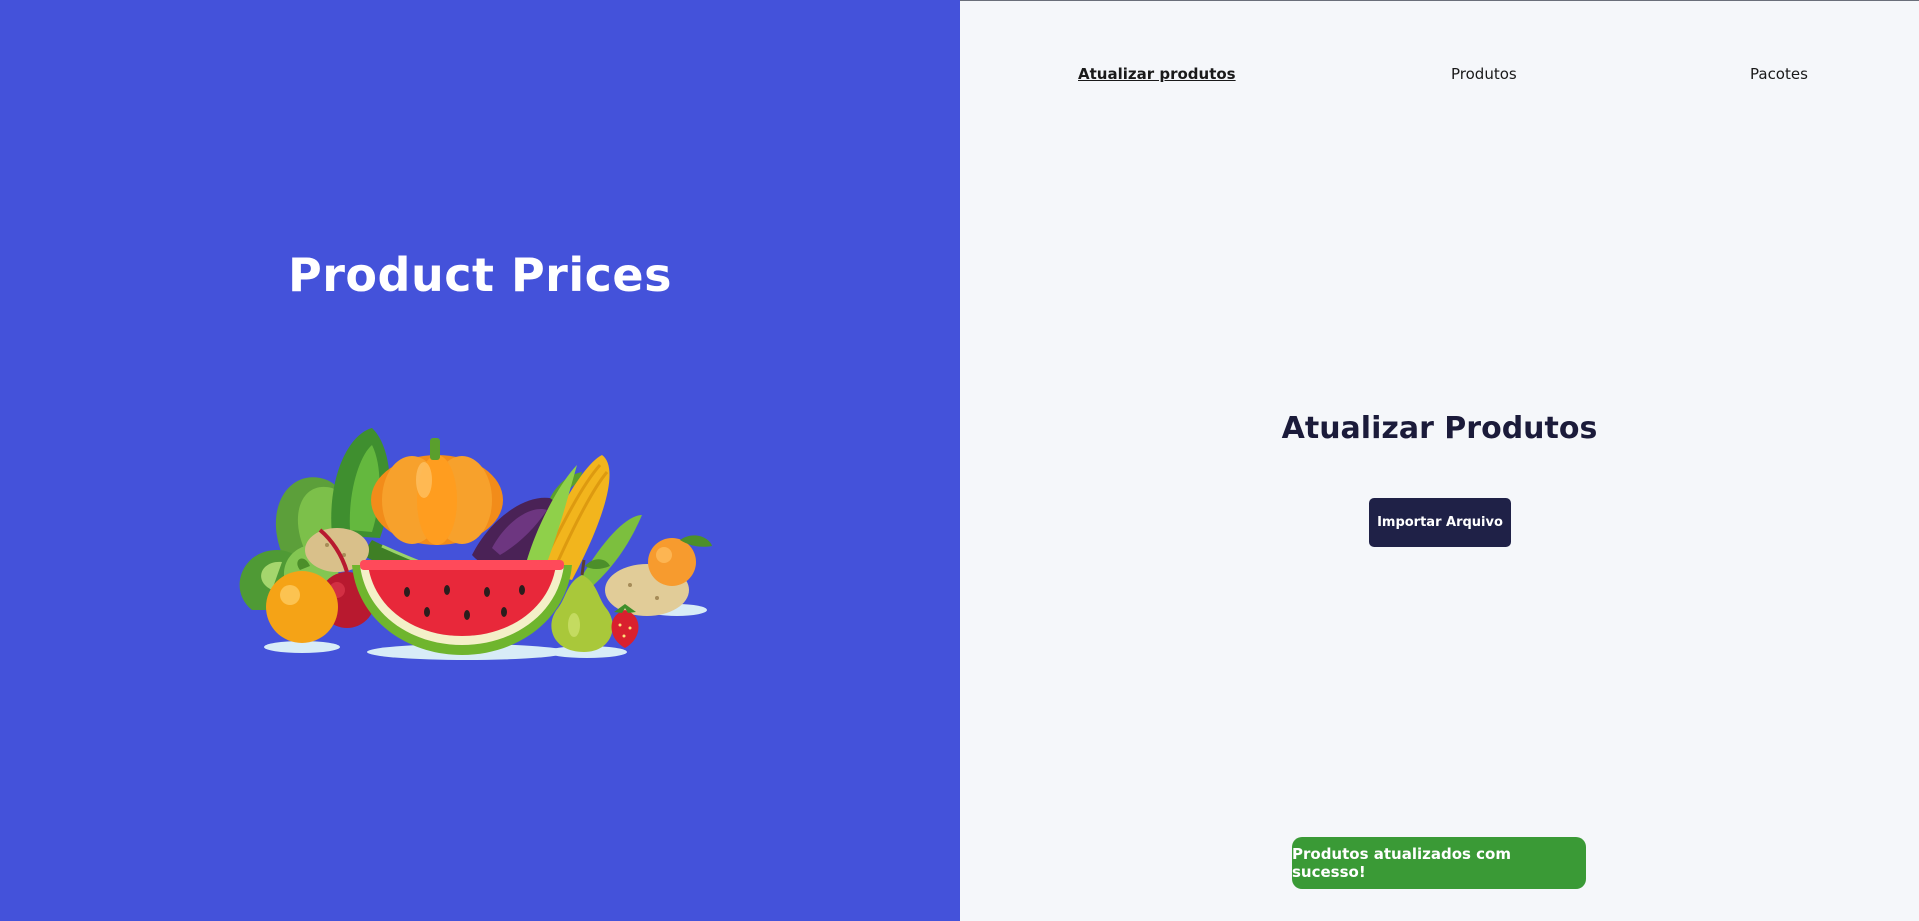 This screenshot has width=1919, height=921. Describe the element at coordinates (1439, 428) in the screenshot. I see `page-title: Atualizar Produtos` at that location.